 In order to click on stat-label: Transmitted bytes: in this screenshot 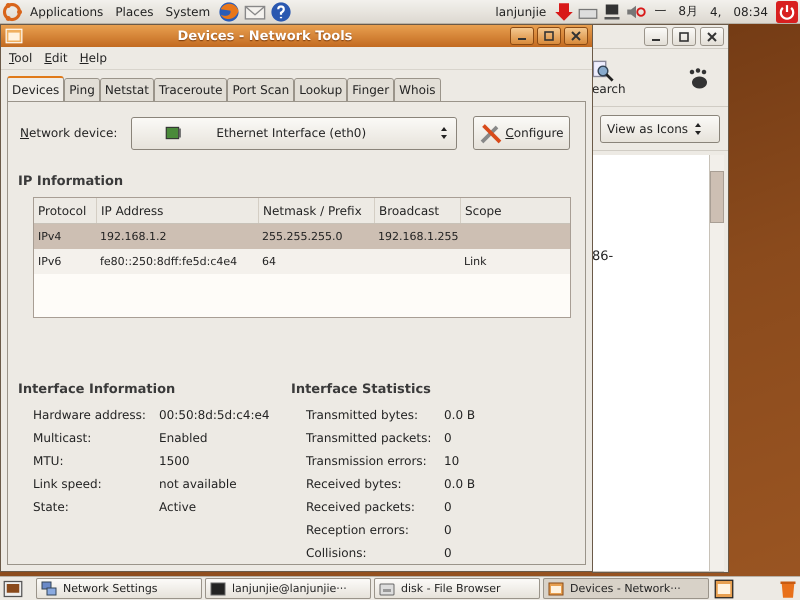, I will do `click(363, 415)`.